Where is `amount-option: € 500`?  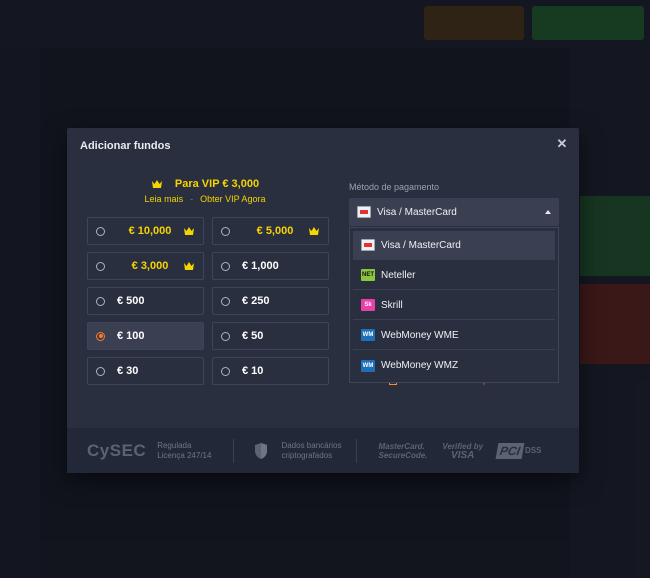 amount-option: € 500 is located at coordinates (145, 301).